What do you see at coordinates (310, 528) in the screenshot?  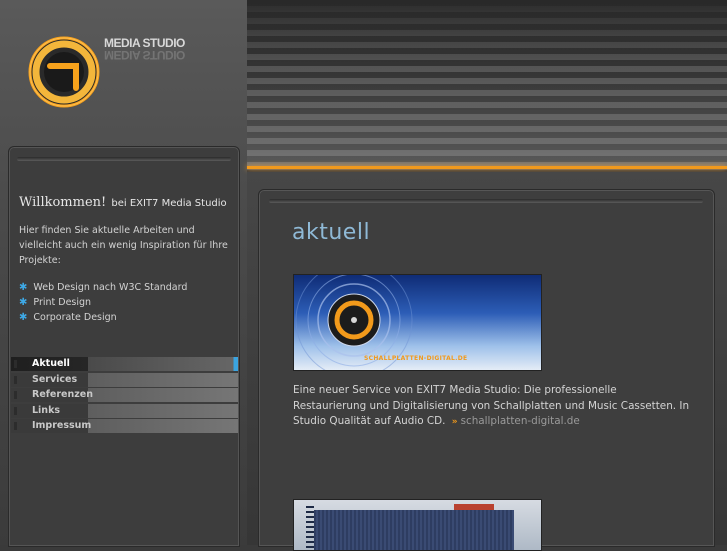 I see `notebook-spiral` at bounding box center [310, 528].